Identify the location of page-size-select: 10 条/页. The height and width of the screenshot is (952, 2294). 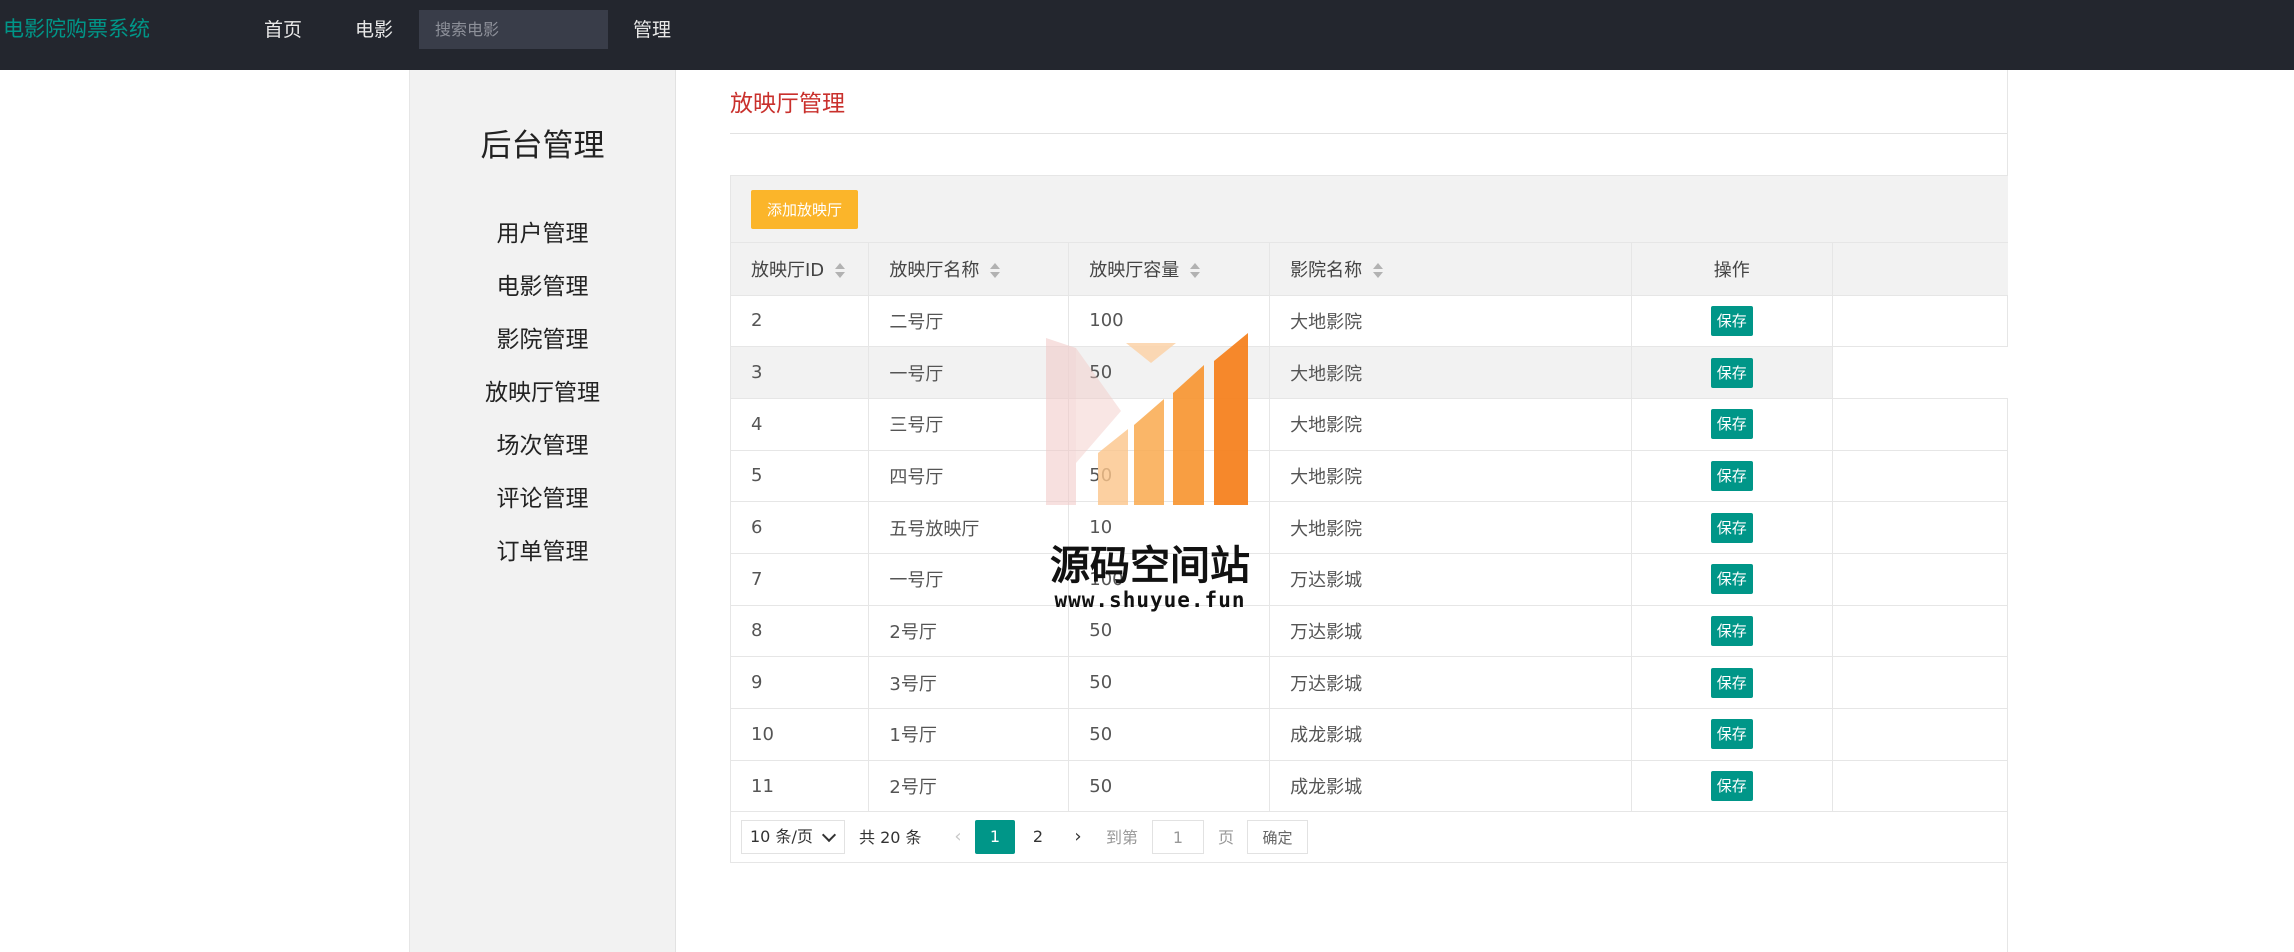
(793, 837).